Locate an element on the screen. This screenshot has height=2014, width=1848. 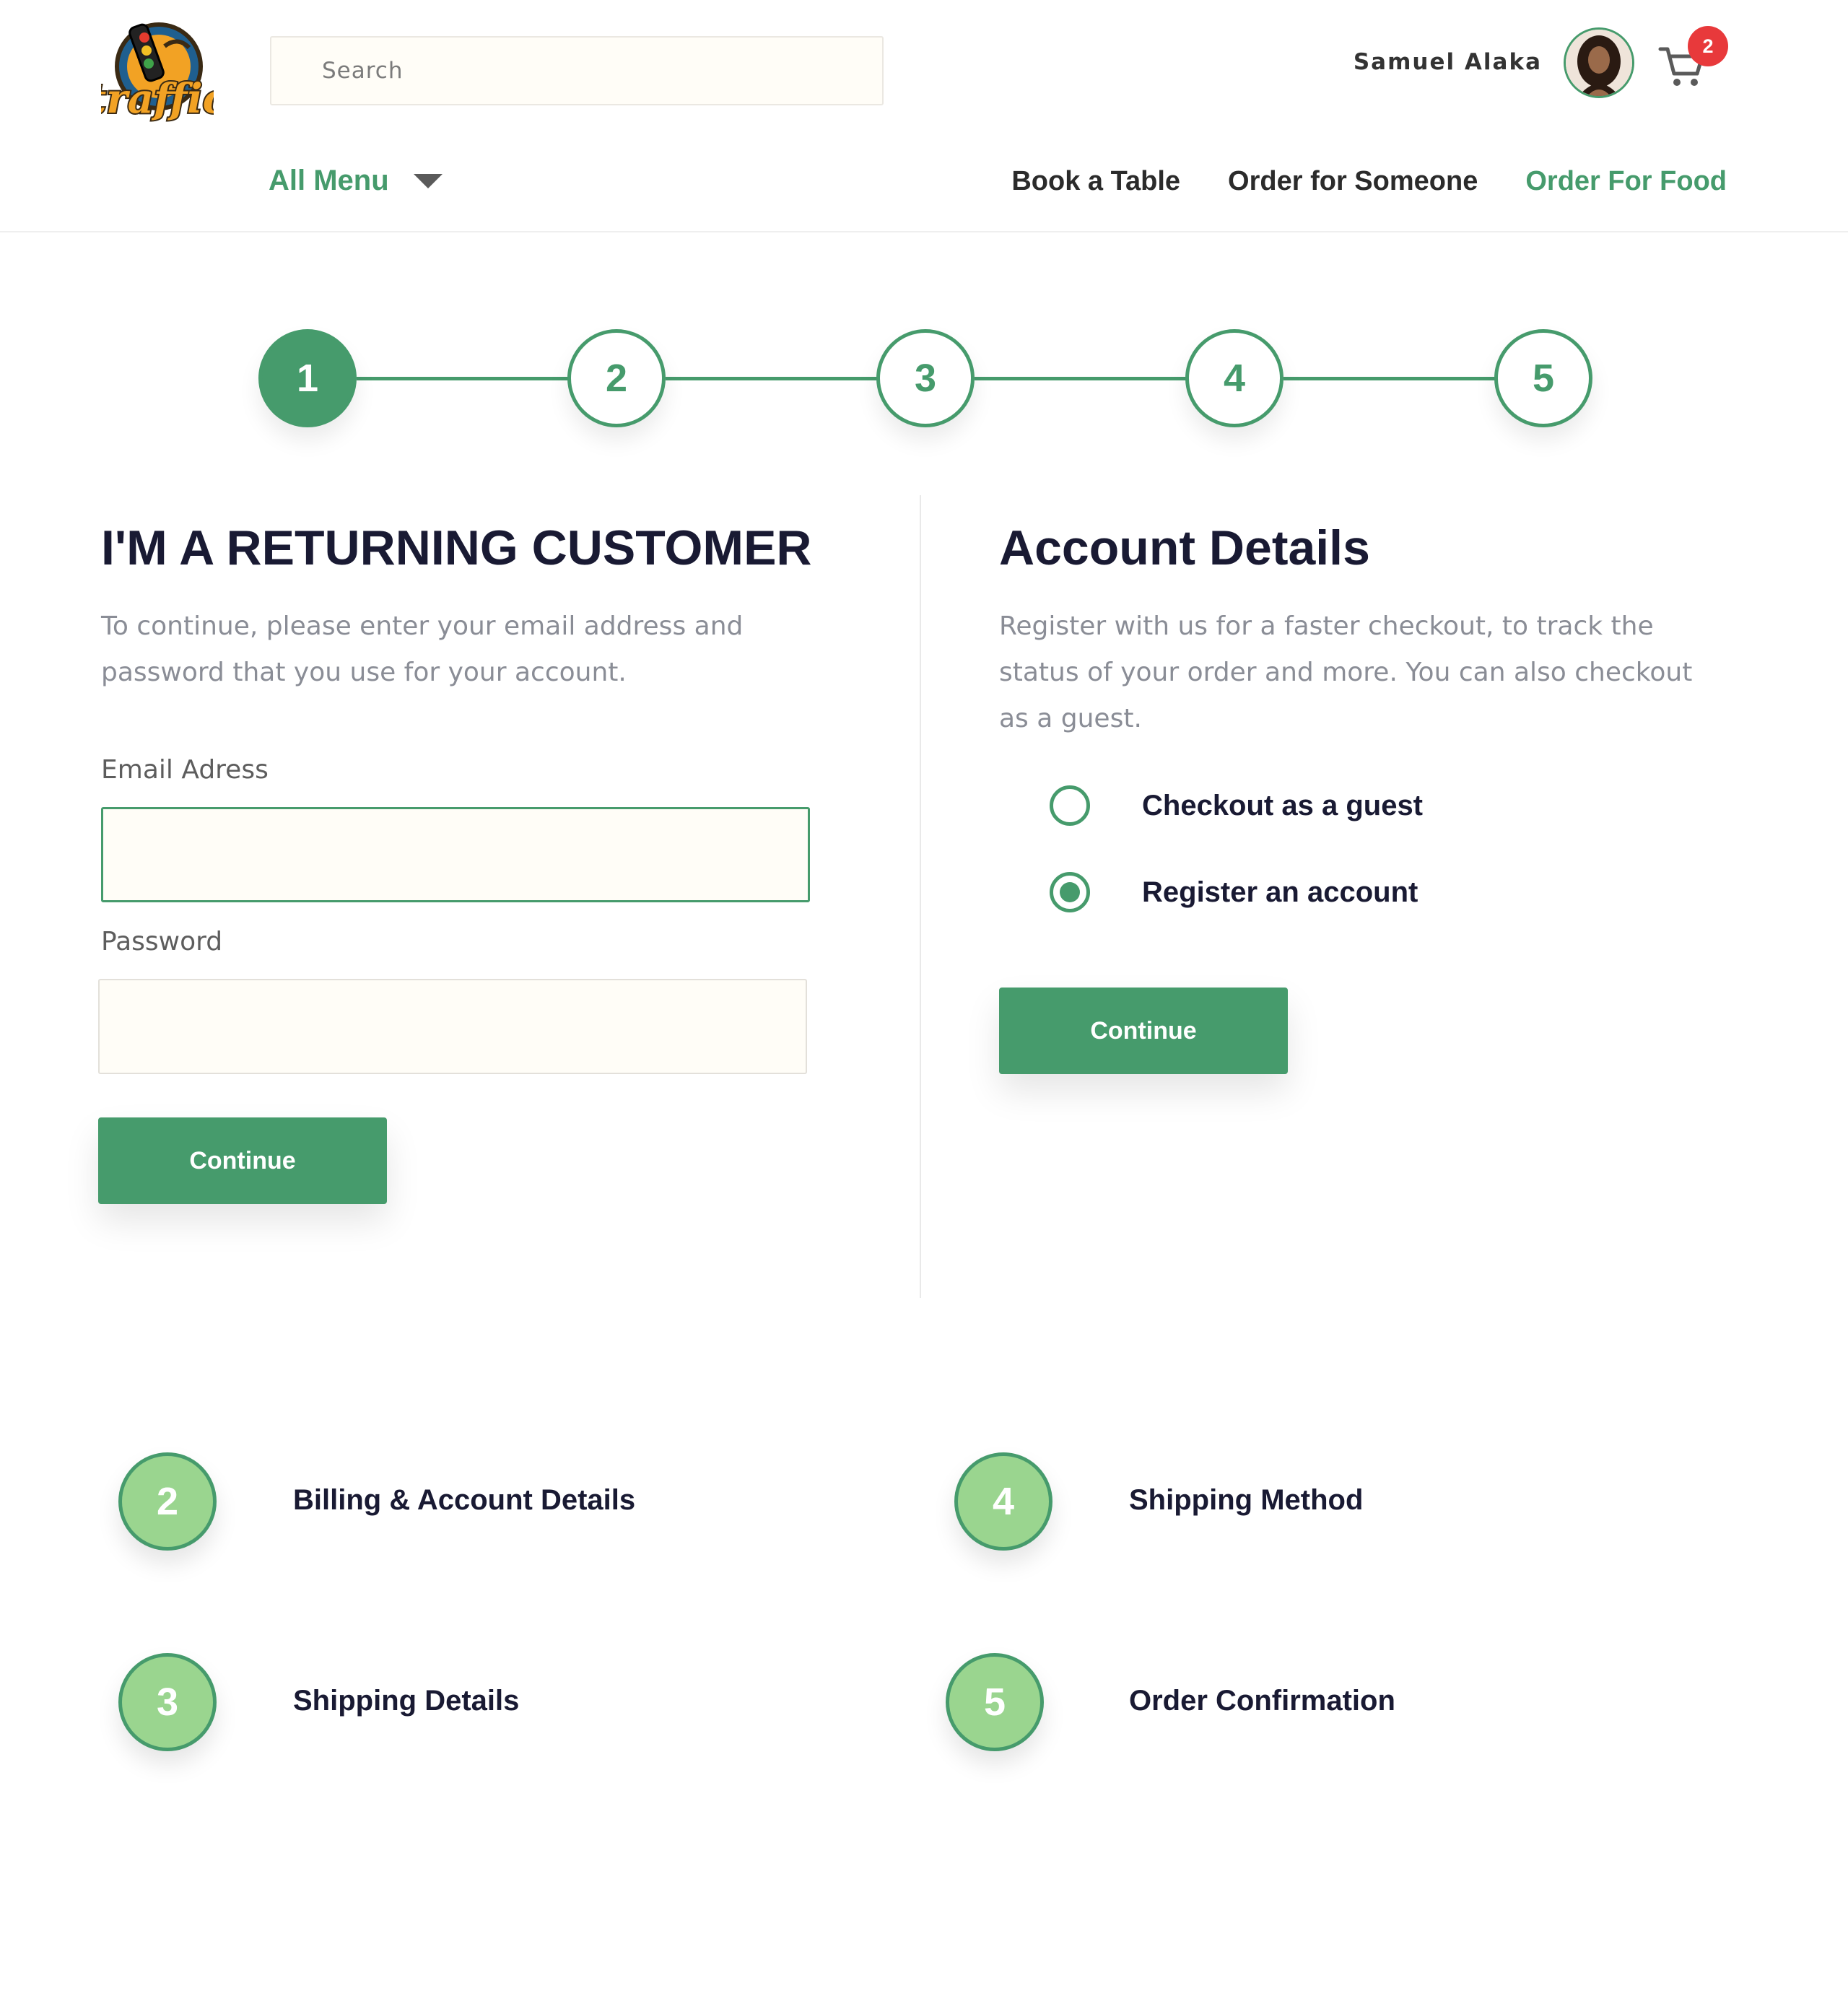
nav-order-for-food: Order For Food is located at coordinates (1626, 181).